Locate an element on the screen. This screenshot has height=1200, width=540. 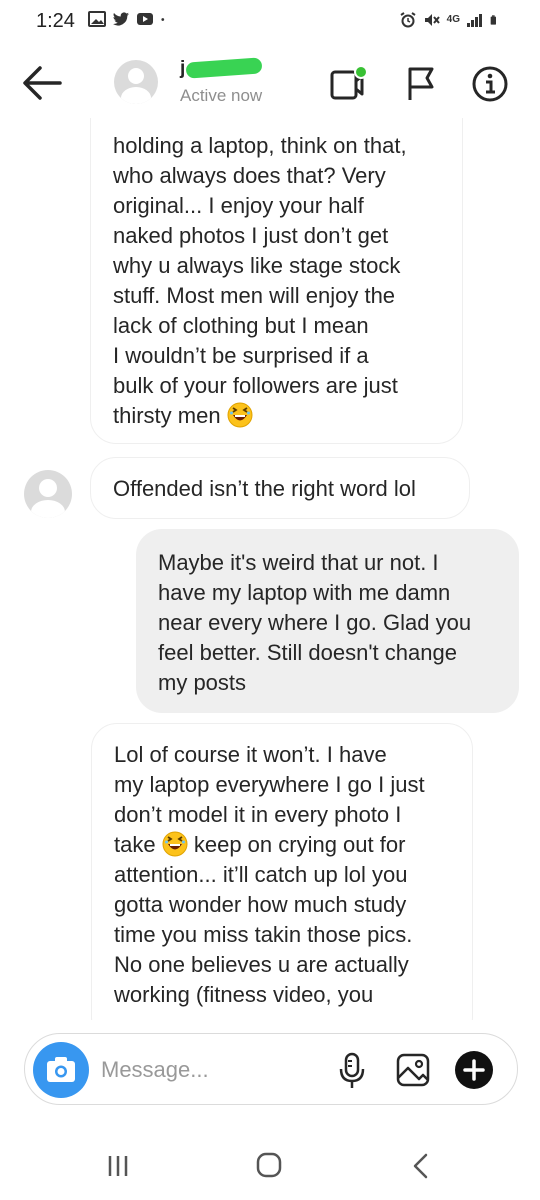
message-line: bulk of your followers are just is located at coordinates (255, 385).